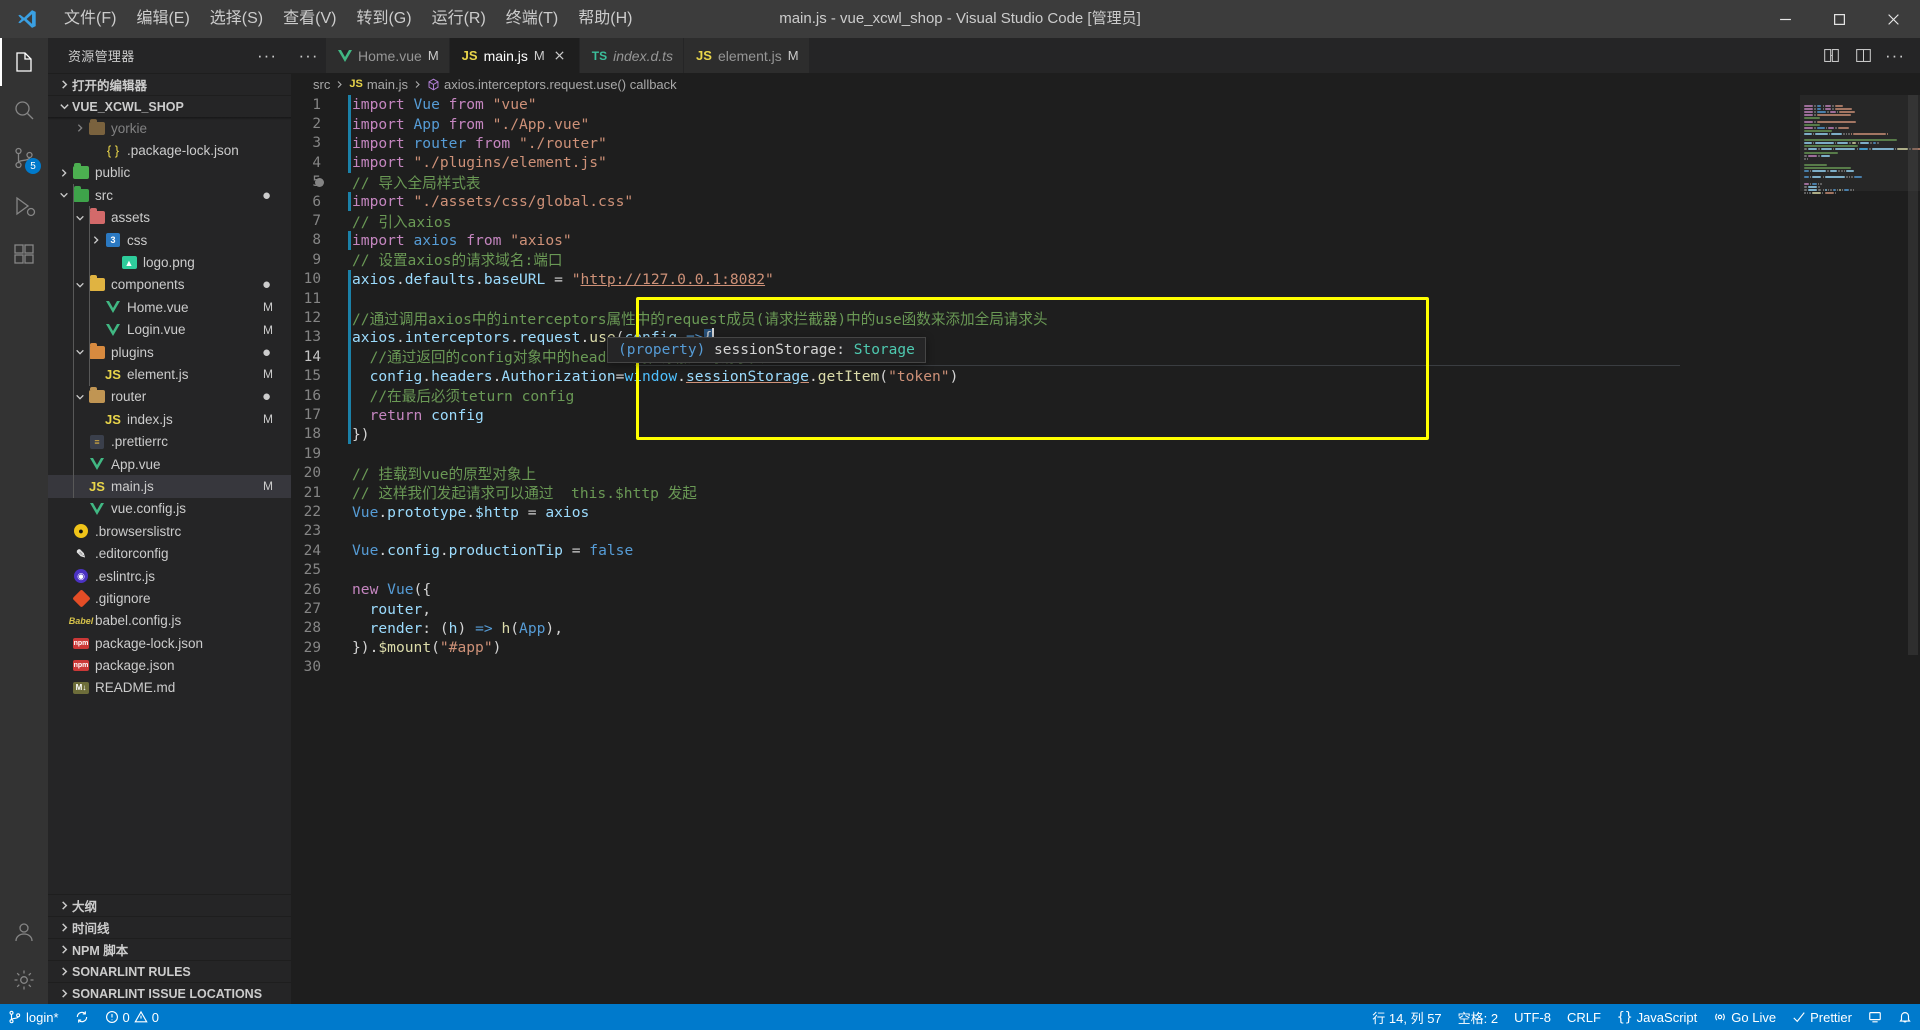 The height and width of the screenshot is (1030, 1920). I want to click on code-line: 28 render: (h) => h(App),, so click(1045, 628).